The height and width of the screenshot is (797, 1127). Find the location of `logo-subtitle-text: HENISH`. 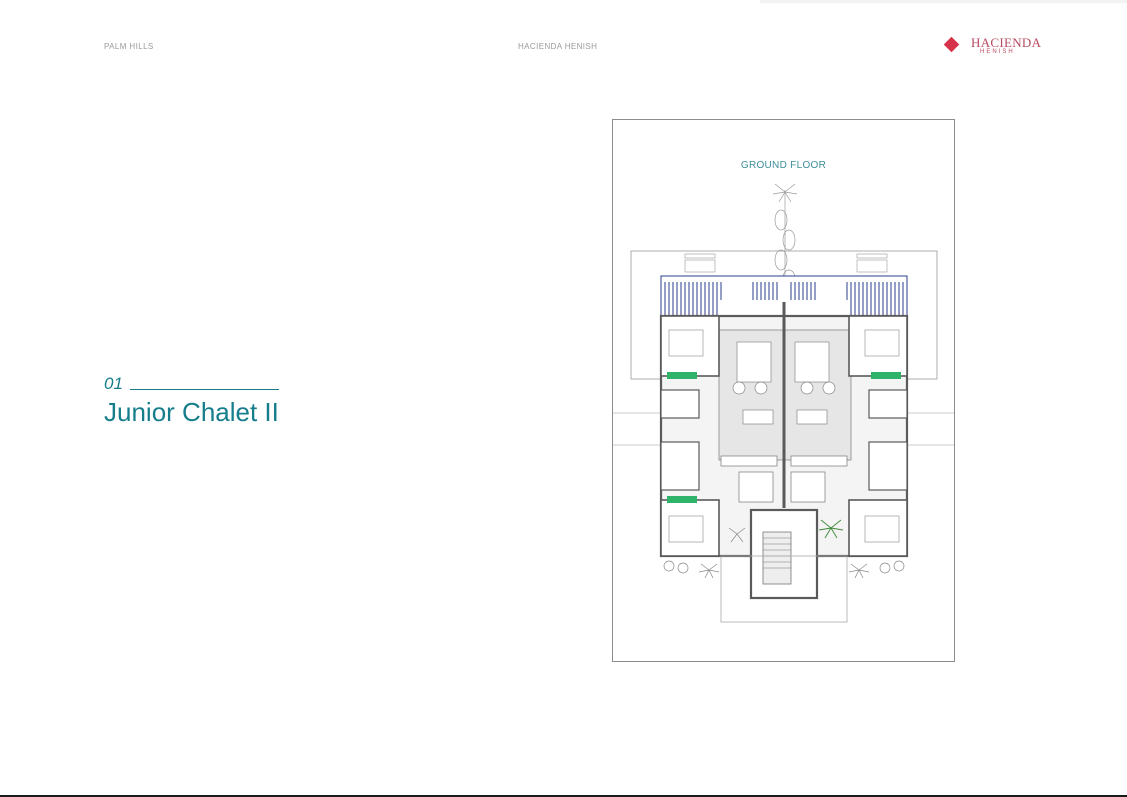

logo-subtitle-text: HENISH is located at coordinates (997, 52).